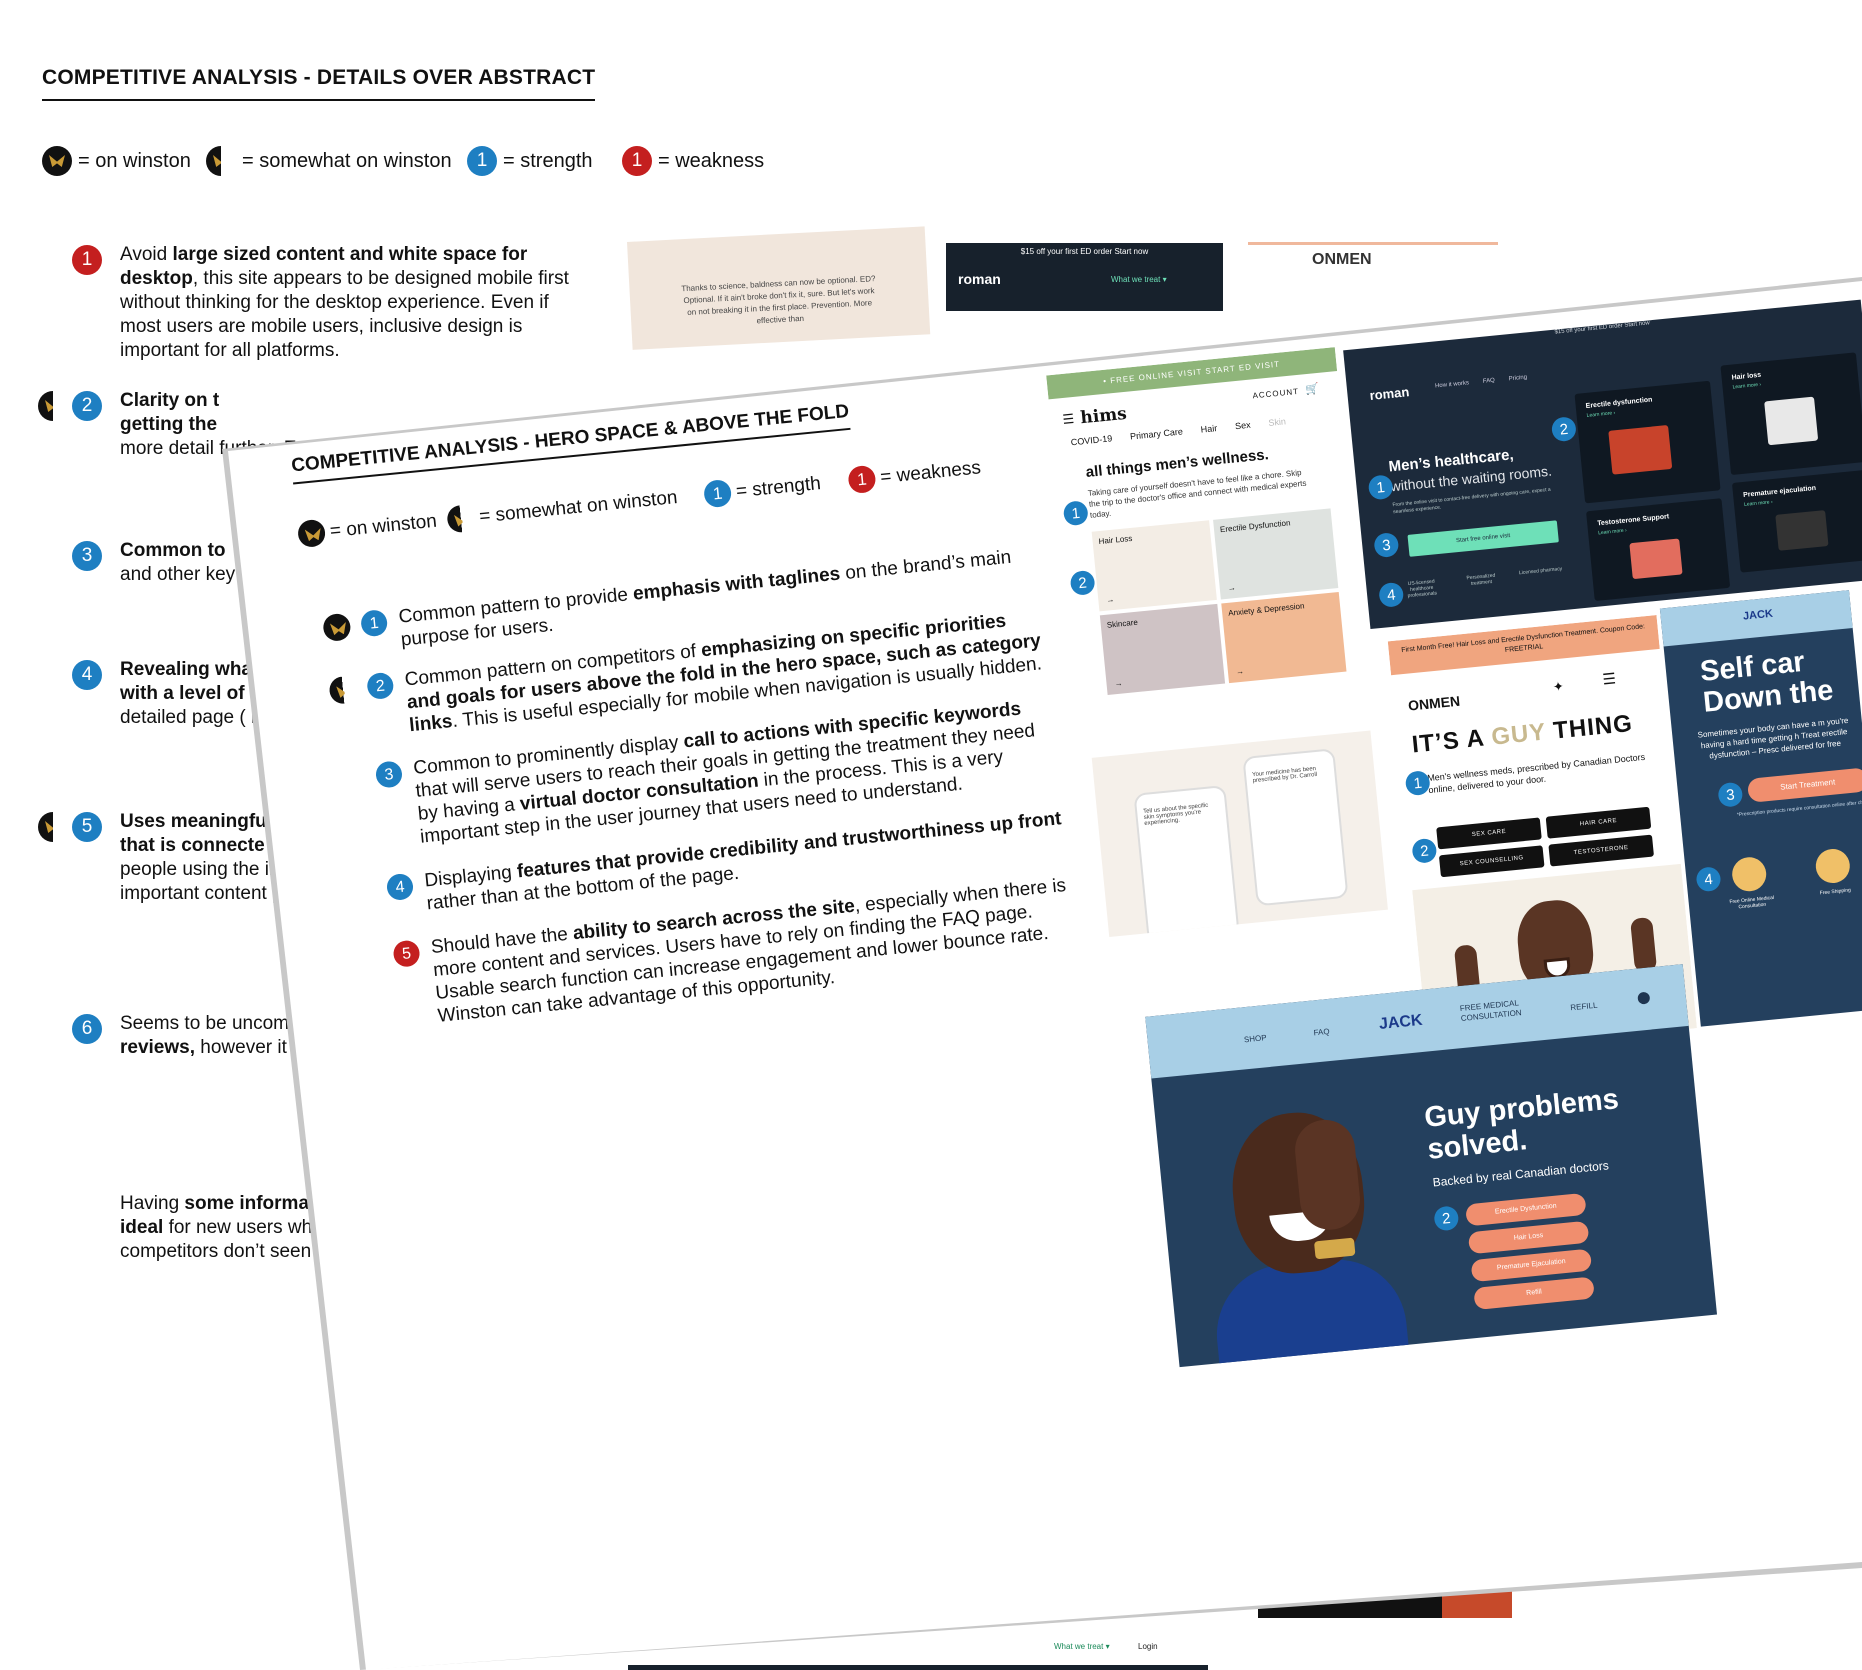 This screenshot has width=1862, height=1670. Describe the element at coordinates (1644, 944) in the screenshot. I see `photo-hand` at that location.